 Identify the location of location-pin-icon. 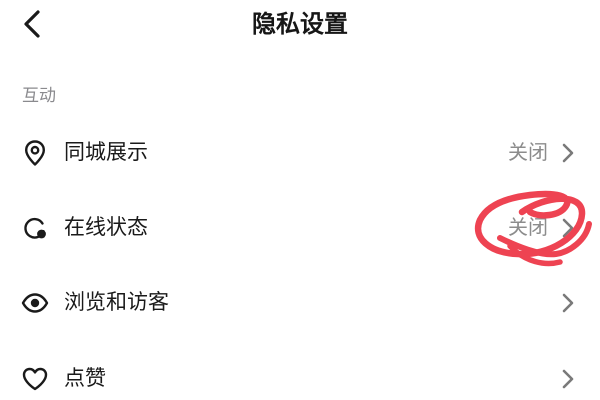
(35, 153).